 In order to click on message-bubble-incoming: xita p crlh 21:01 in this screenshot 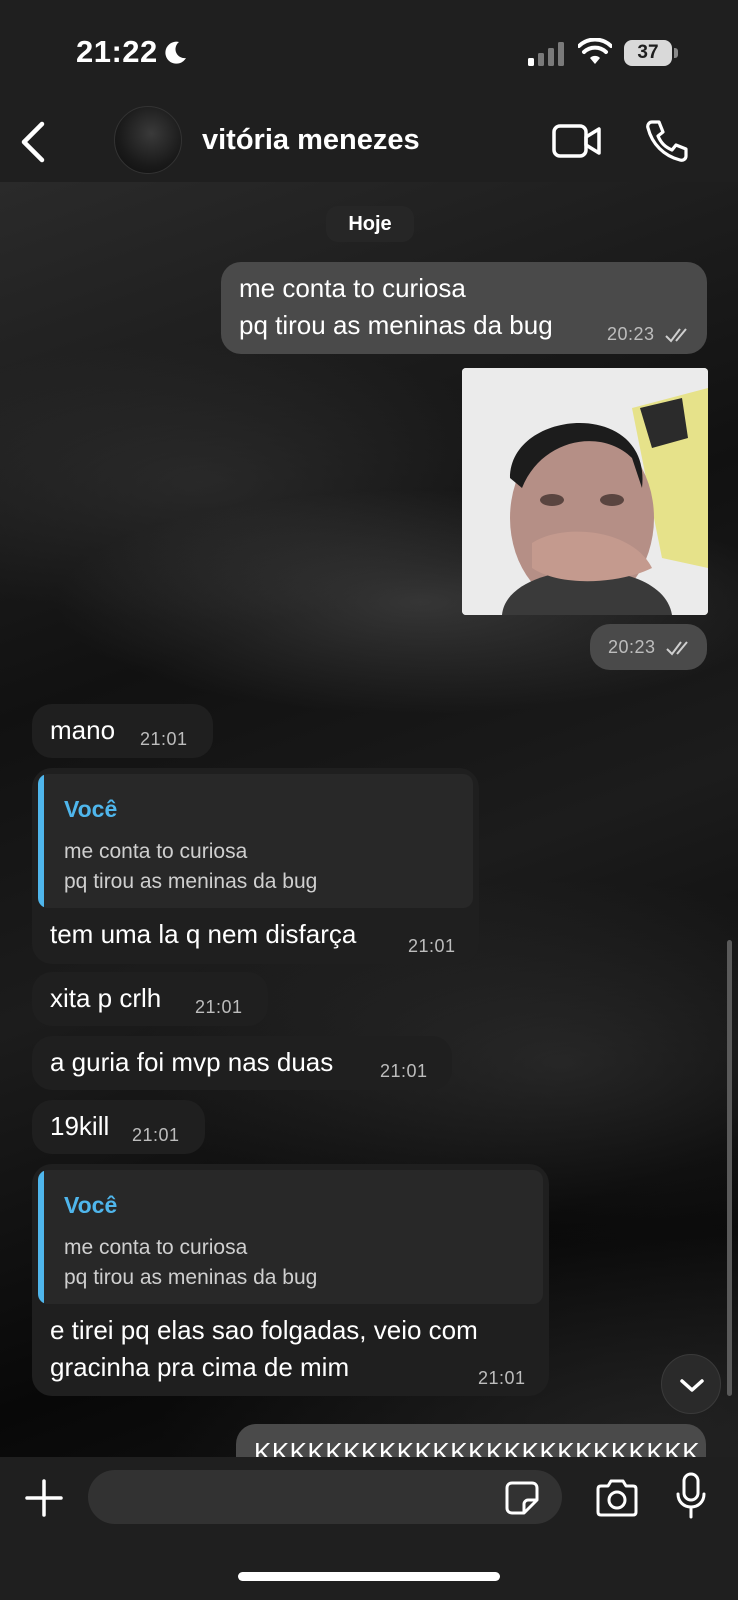, I will do `click(150, 999)`.